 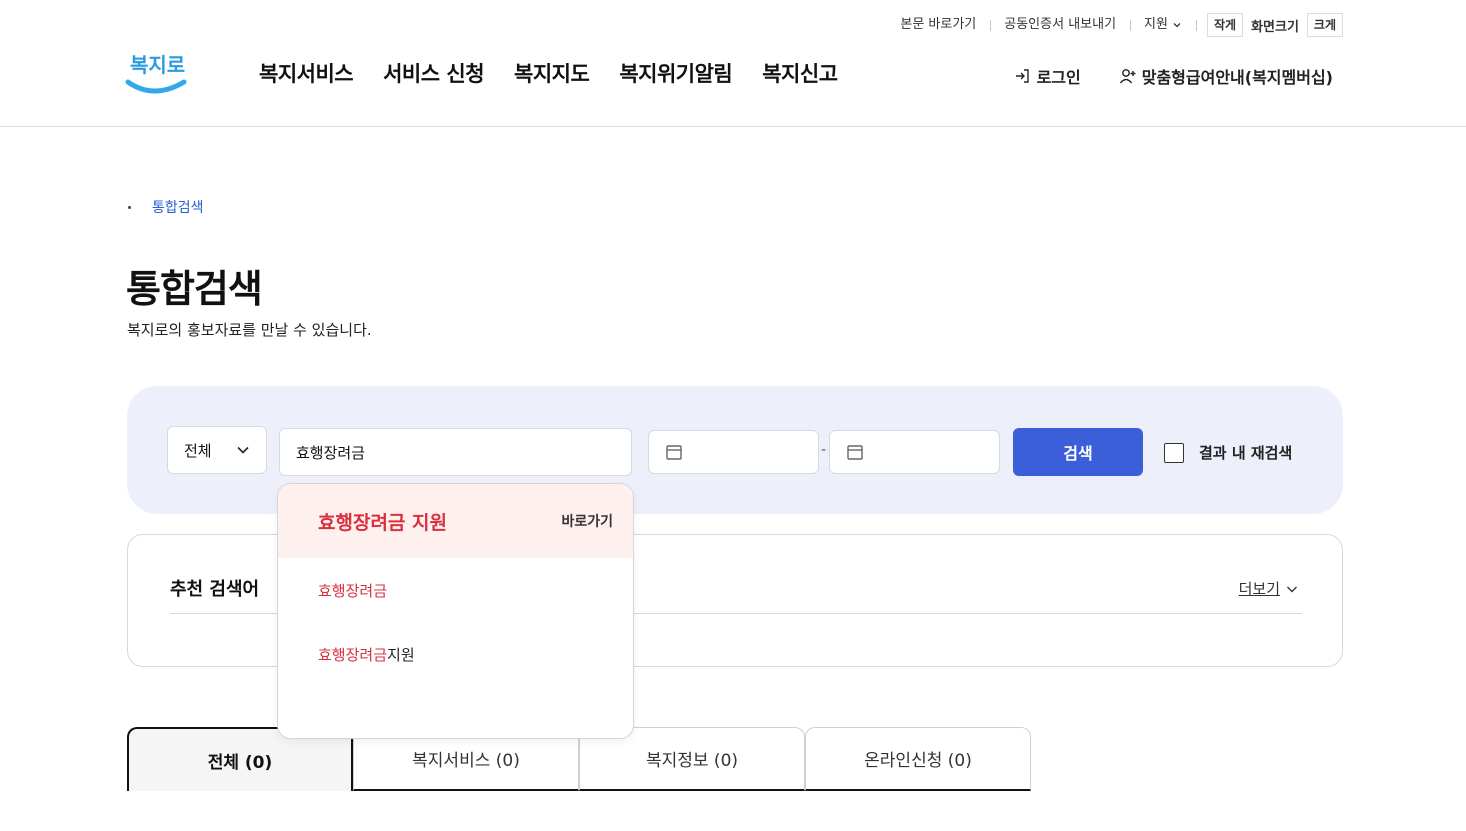 I want to click on membership-link: 맞춤형급여안내(복지멤버십), so click(x=1226, y=76).